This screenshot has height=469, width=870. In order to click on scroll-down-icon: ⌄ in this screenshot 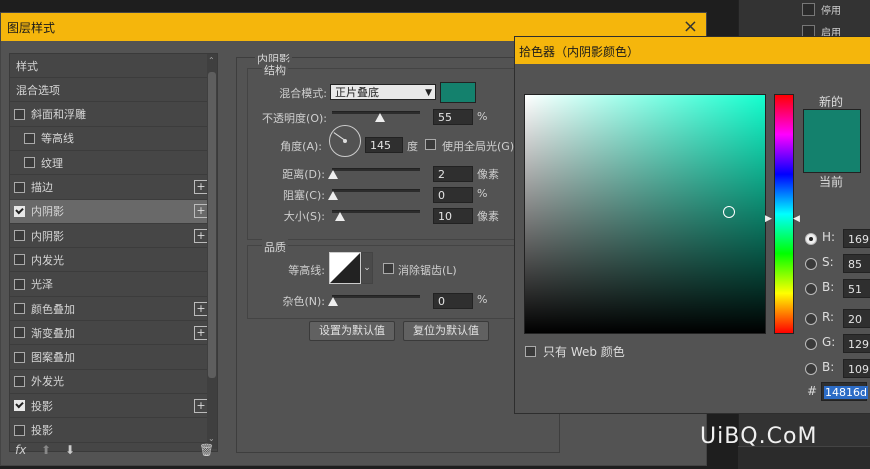, I will do `click(211, 438)`.